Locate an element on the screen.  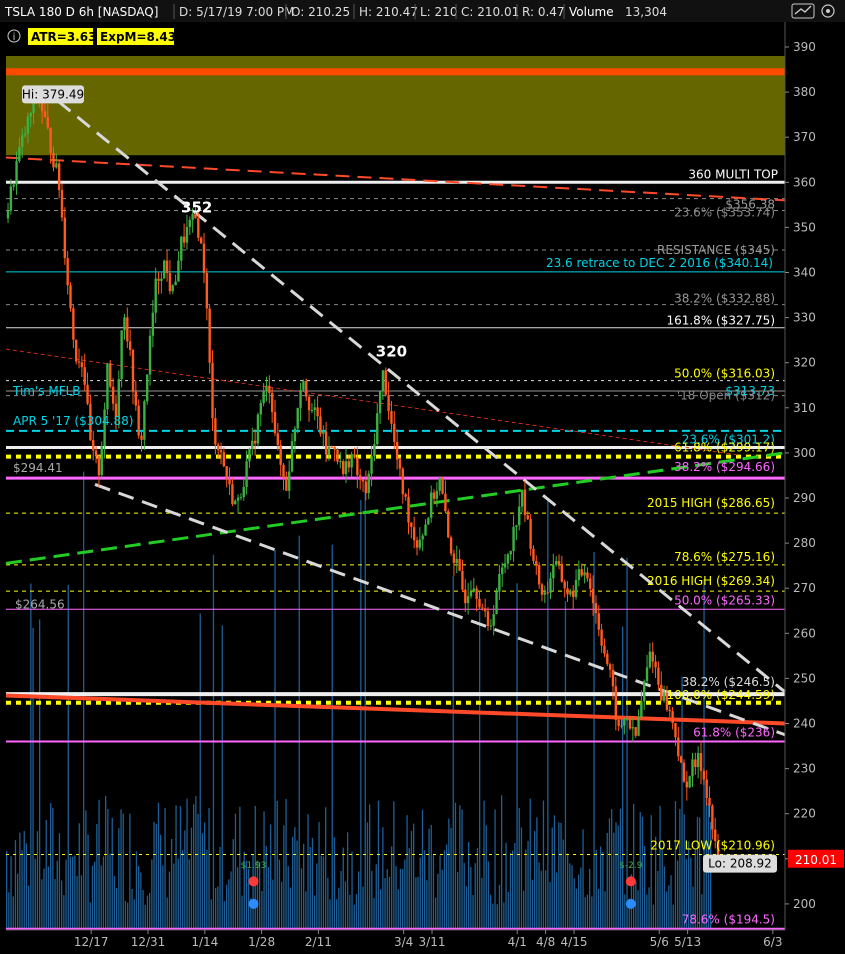
level-label: 161.8% ($327.75) is located at coordinates (720, 321).